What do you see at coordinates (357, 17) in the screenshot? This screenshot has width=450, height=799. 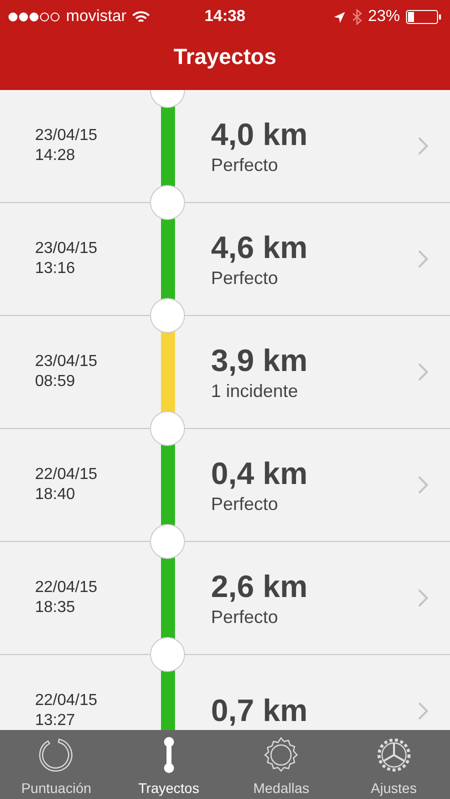 I see `bluetooth-icon` at bounding box center [357, 17].